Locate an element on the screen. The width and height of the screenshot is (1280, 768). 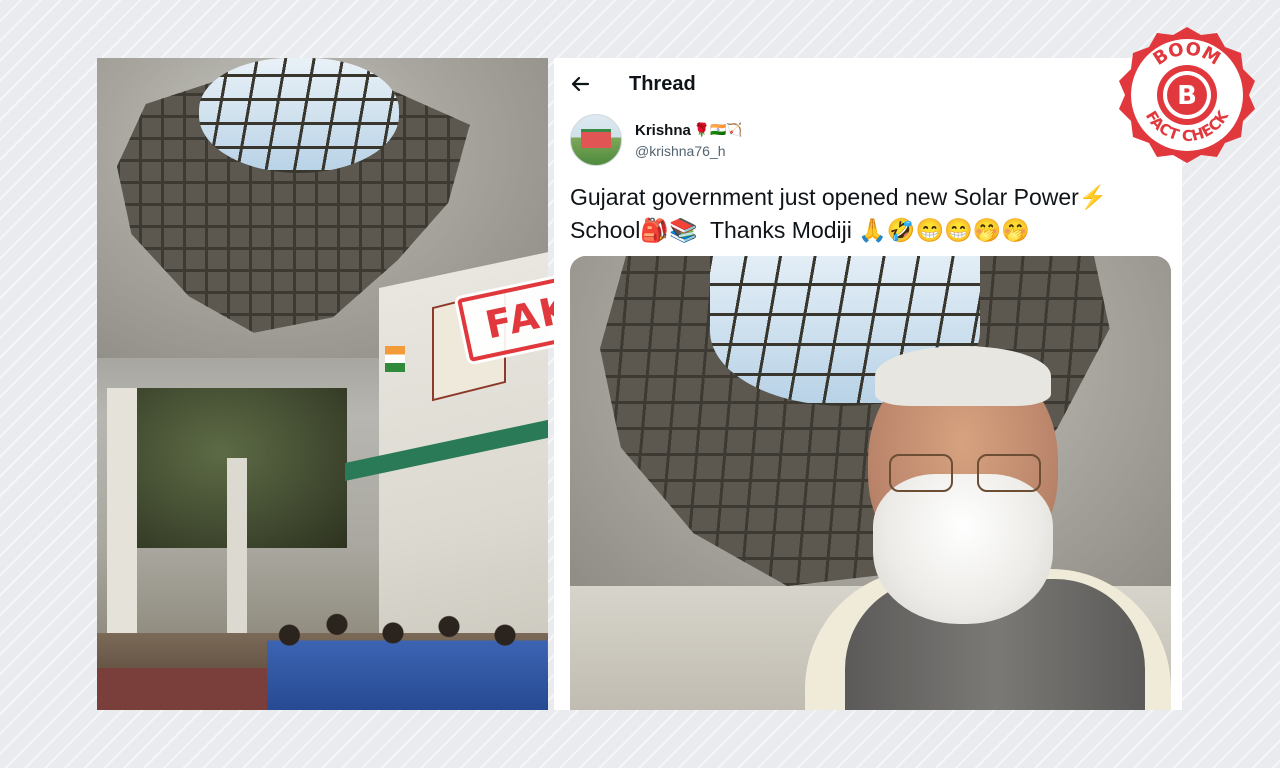
white-hair is located at coordinates (963, 376).